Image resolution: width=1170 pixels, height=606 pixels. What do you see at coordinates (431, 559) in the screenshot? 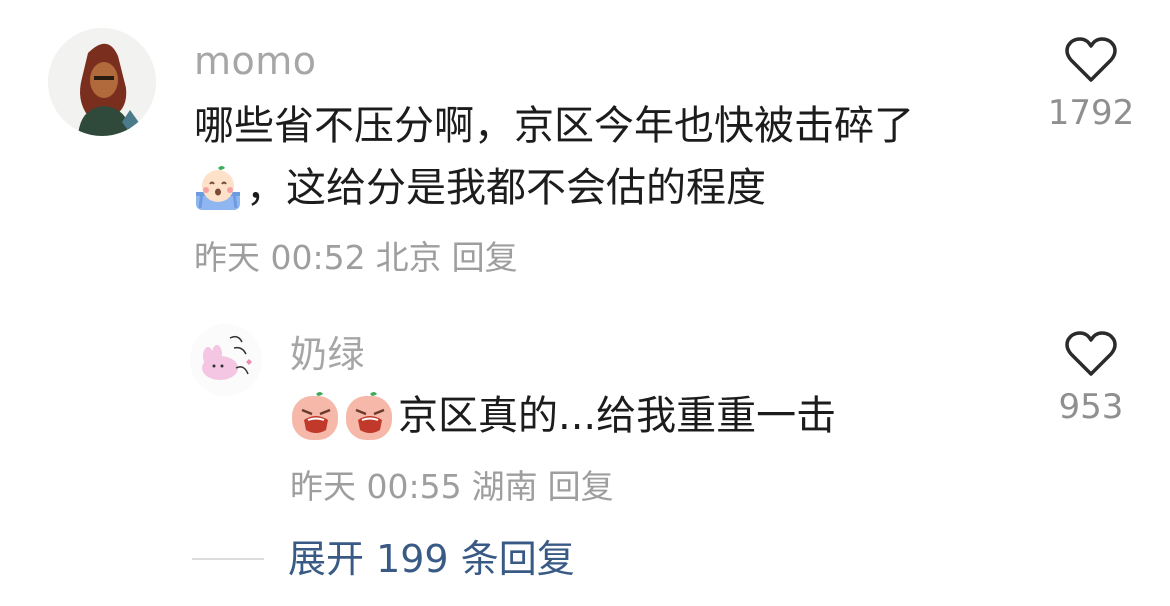
I see `expand-replies-label: 展开 199 条回复` at bounding box center [431, 559].